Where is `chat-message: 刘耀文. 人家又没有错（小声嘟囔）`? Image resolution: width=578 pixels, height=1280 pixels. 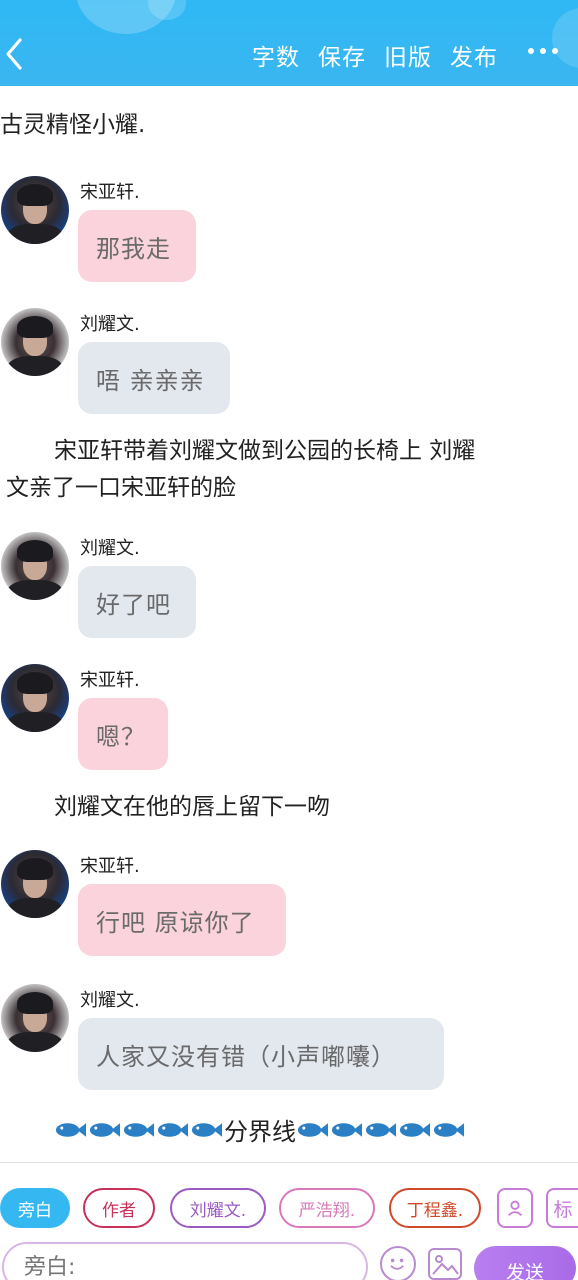 chat-message: 刘耀文. 人家又没有错（小声嘟囔） is located at coordinates (289, 1039).